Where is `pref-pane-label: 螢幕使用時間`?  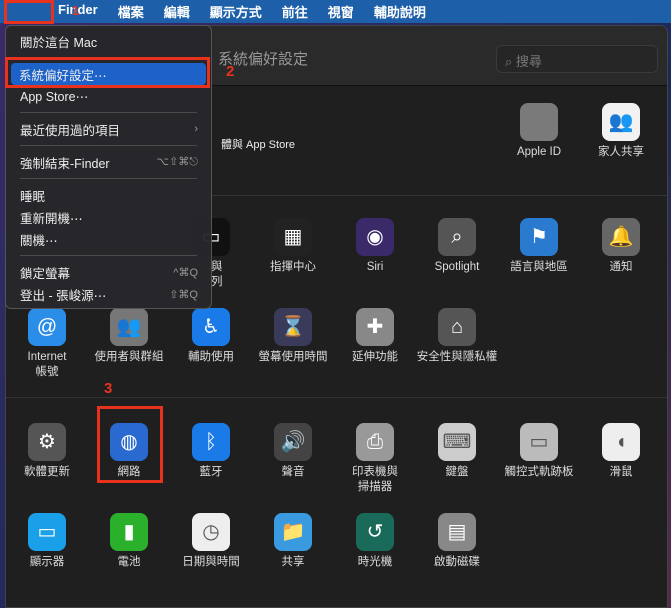 pref-pane-label: 螢幕使用時間 is located at coordinates (293, 357).